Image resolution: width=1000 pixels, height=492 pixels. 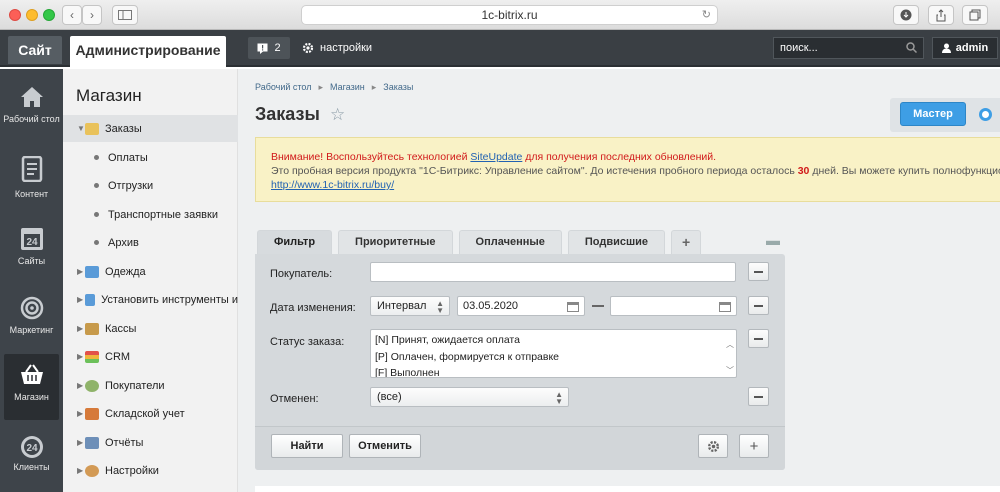 I want to click on menu-item-shipments: Отгрузки, so click(x=150, y=185).